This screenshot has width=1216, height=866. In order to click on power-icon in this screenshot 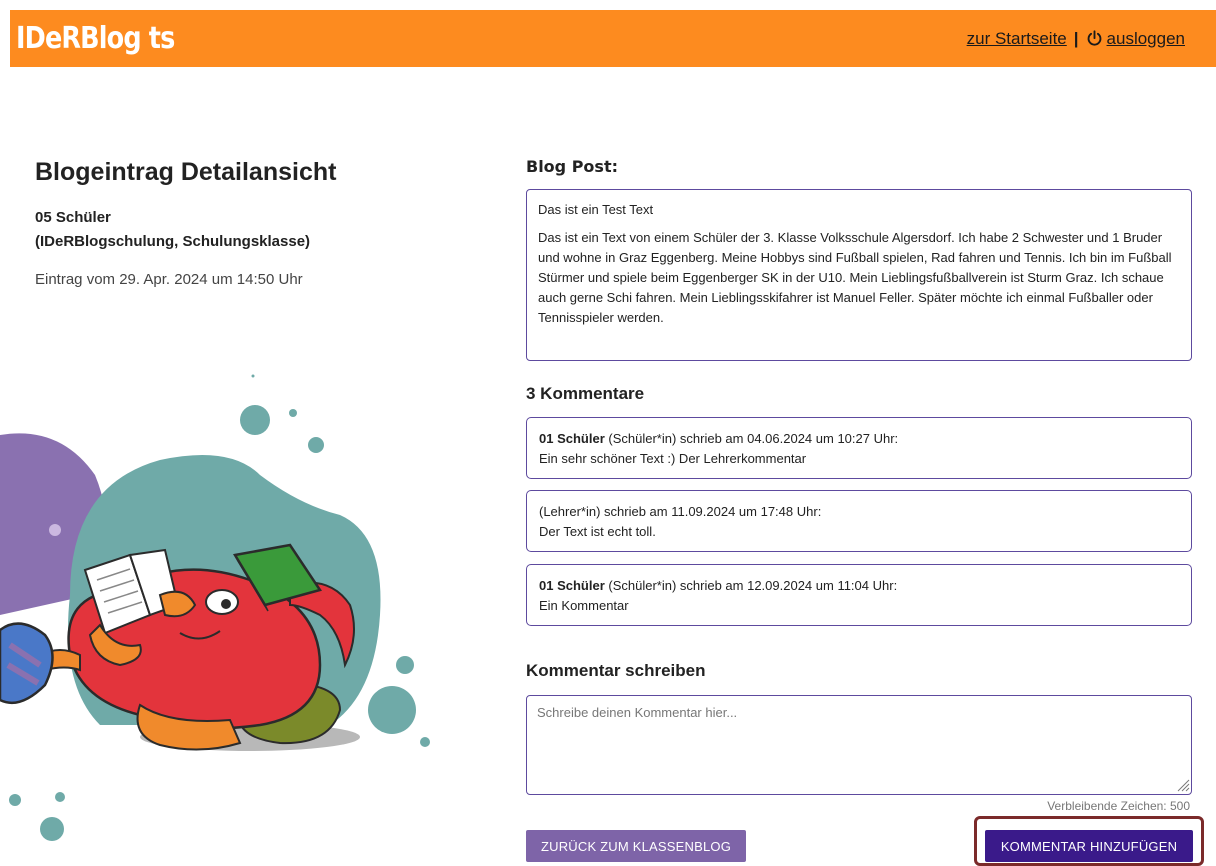, I will do `click(1094, 38)`.